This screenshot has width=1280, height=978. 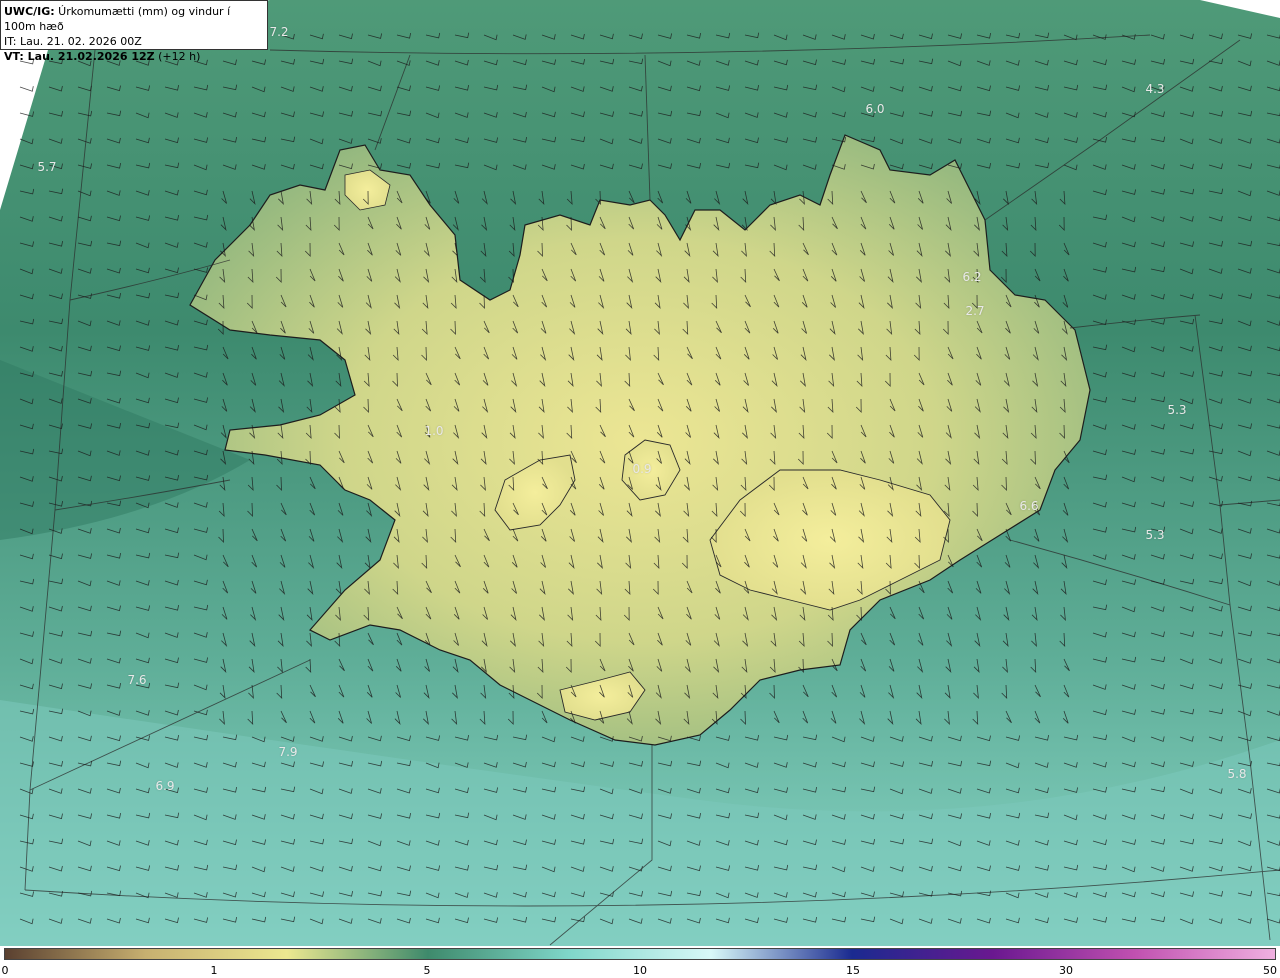 I want to click on colorbar-tick: 1, so click(x=214, y=970).